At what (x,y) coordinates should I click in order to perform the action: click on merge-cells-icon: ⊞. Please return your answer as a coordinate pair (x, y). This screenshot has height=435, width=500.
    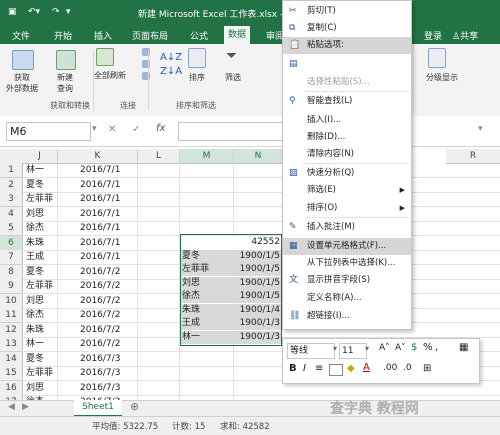
    Looking at the image, I should click on (427, 368).